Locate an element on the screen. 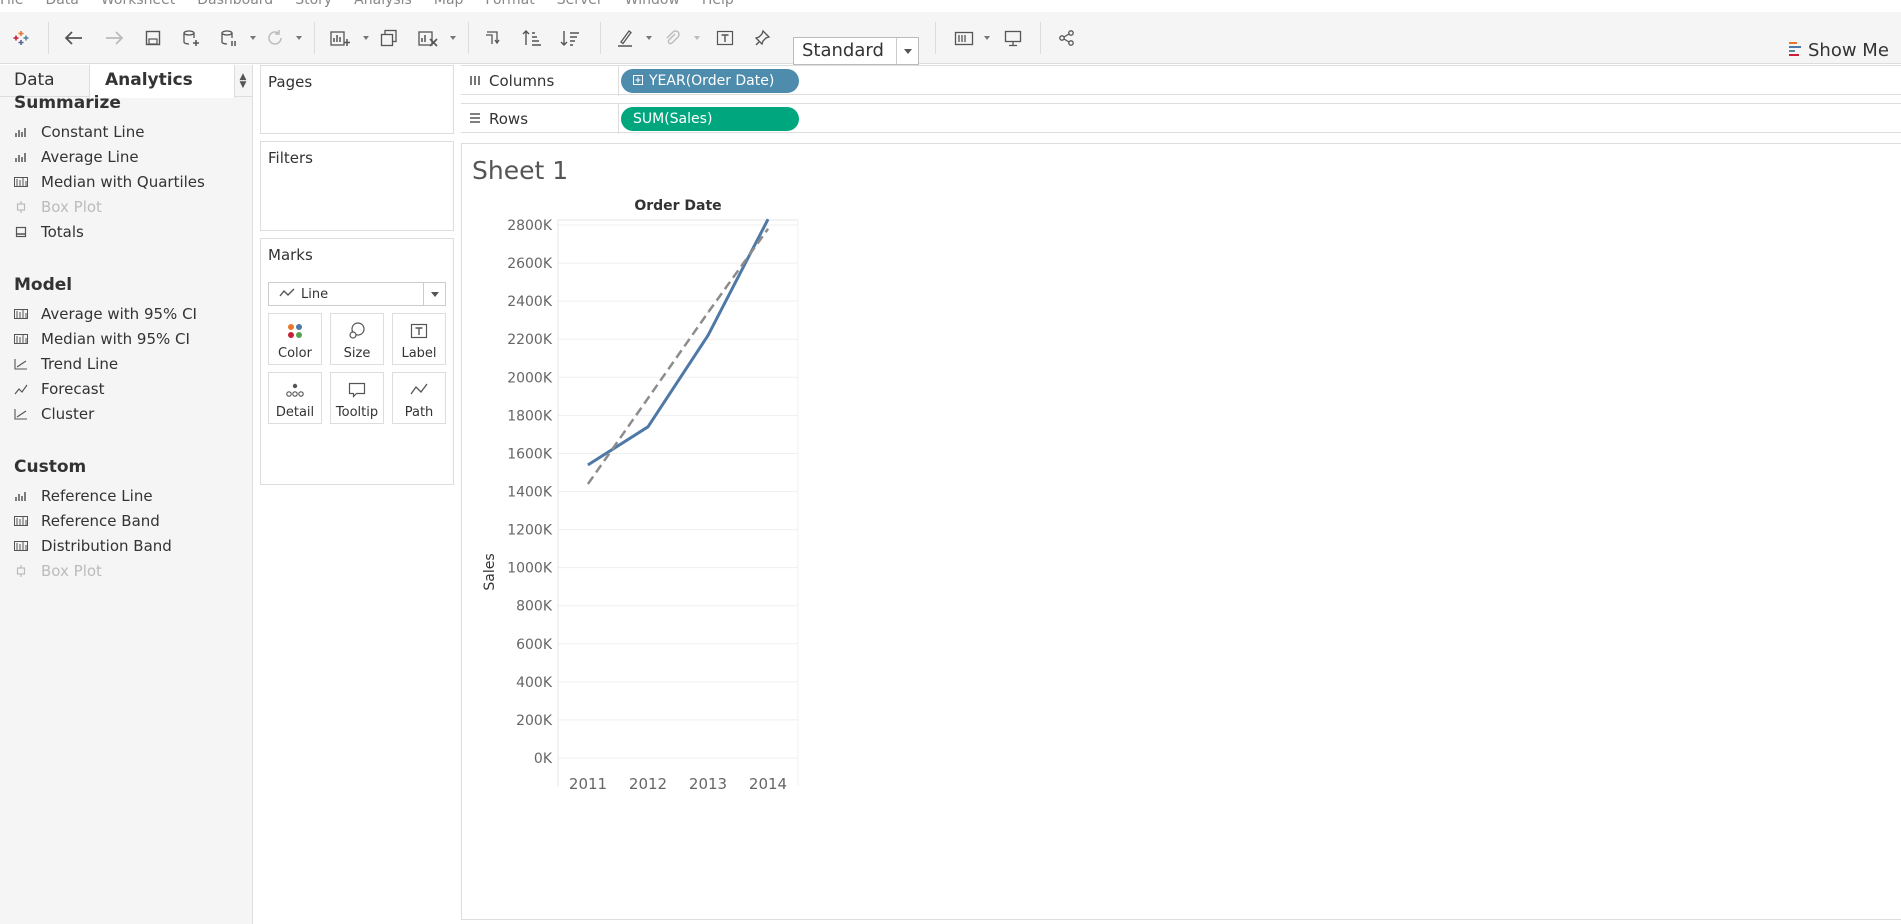 The height and width of the screenshot is (924, 1901). columns-icon is located at coordinates (475, 81).